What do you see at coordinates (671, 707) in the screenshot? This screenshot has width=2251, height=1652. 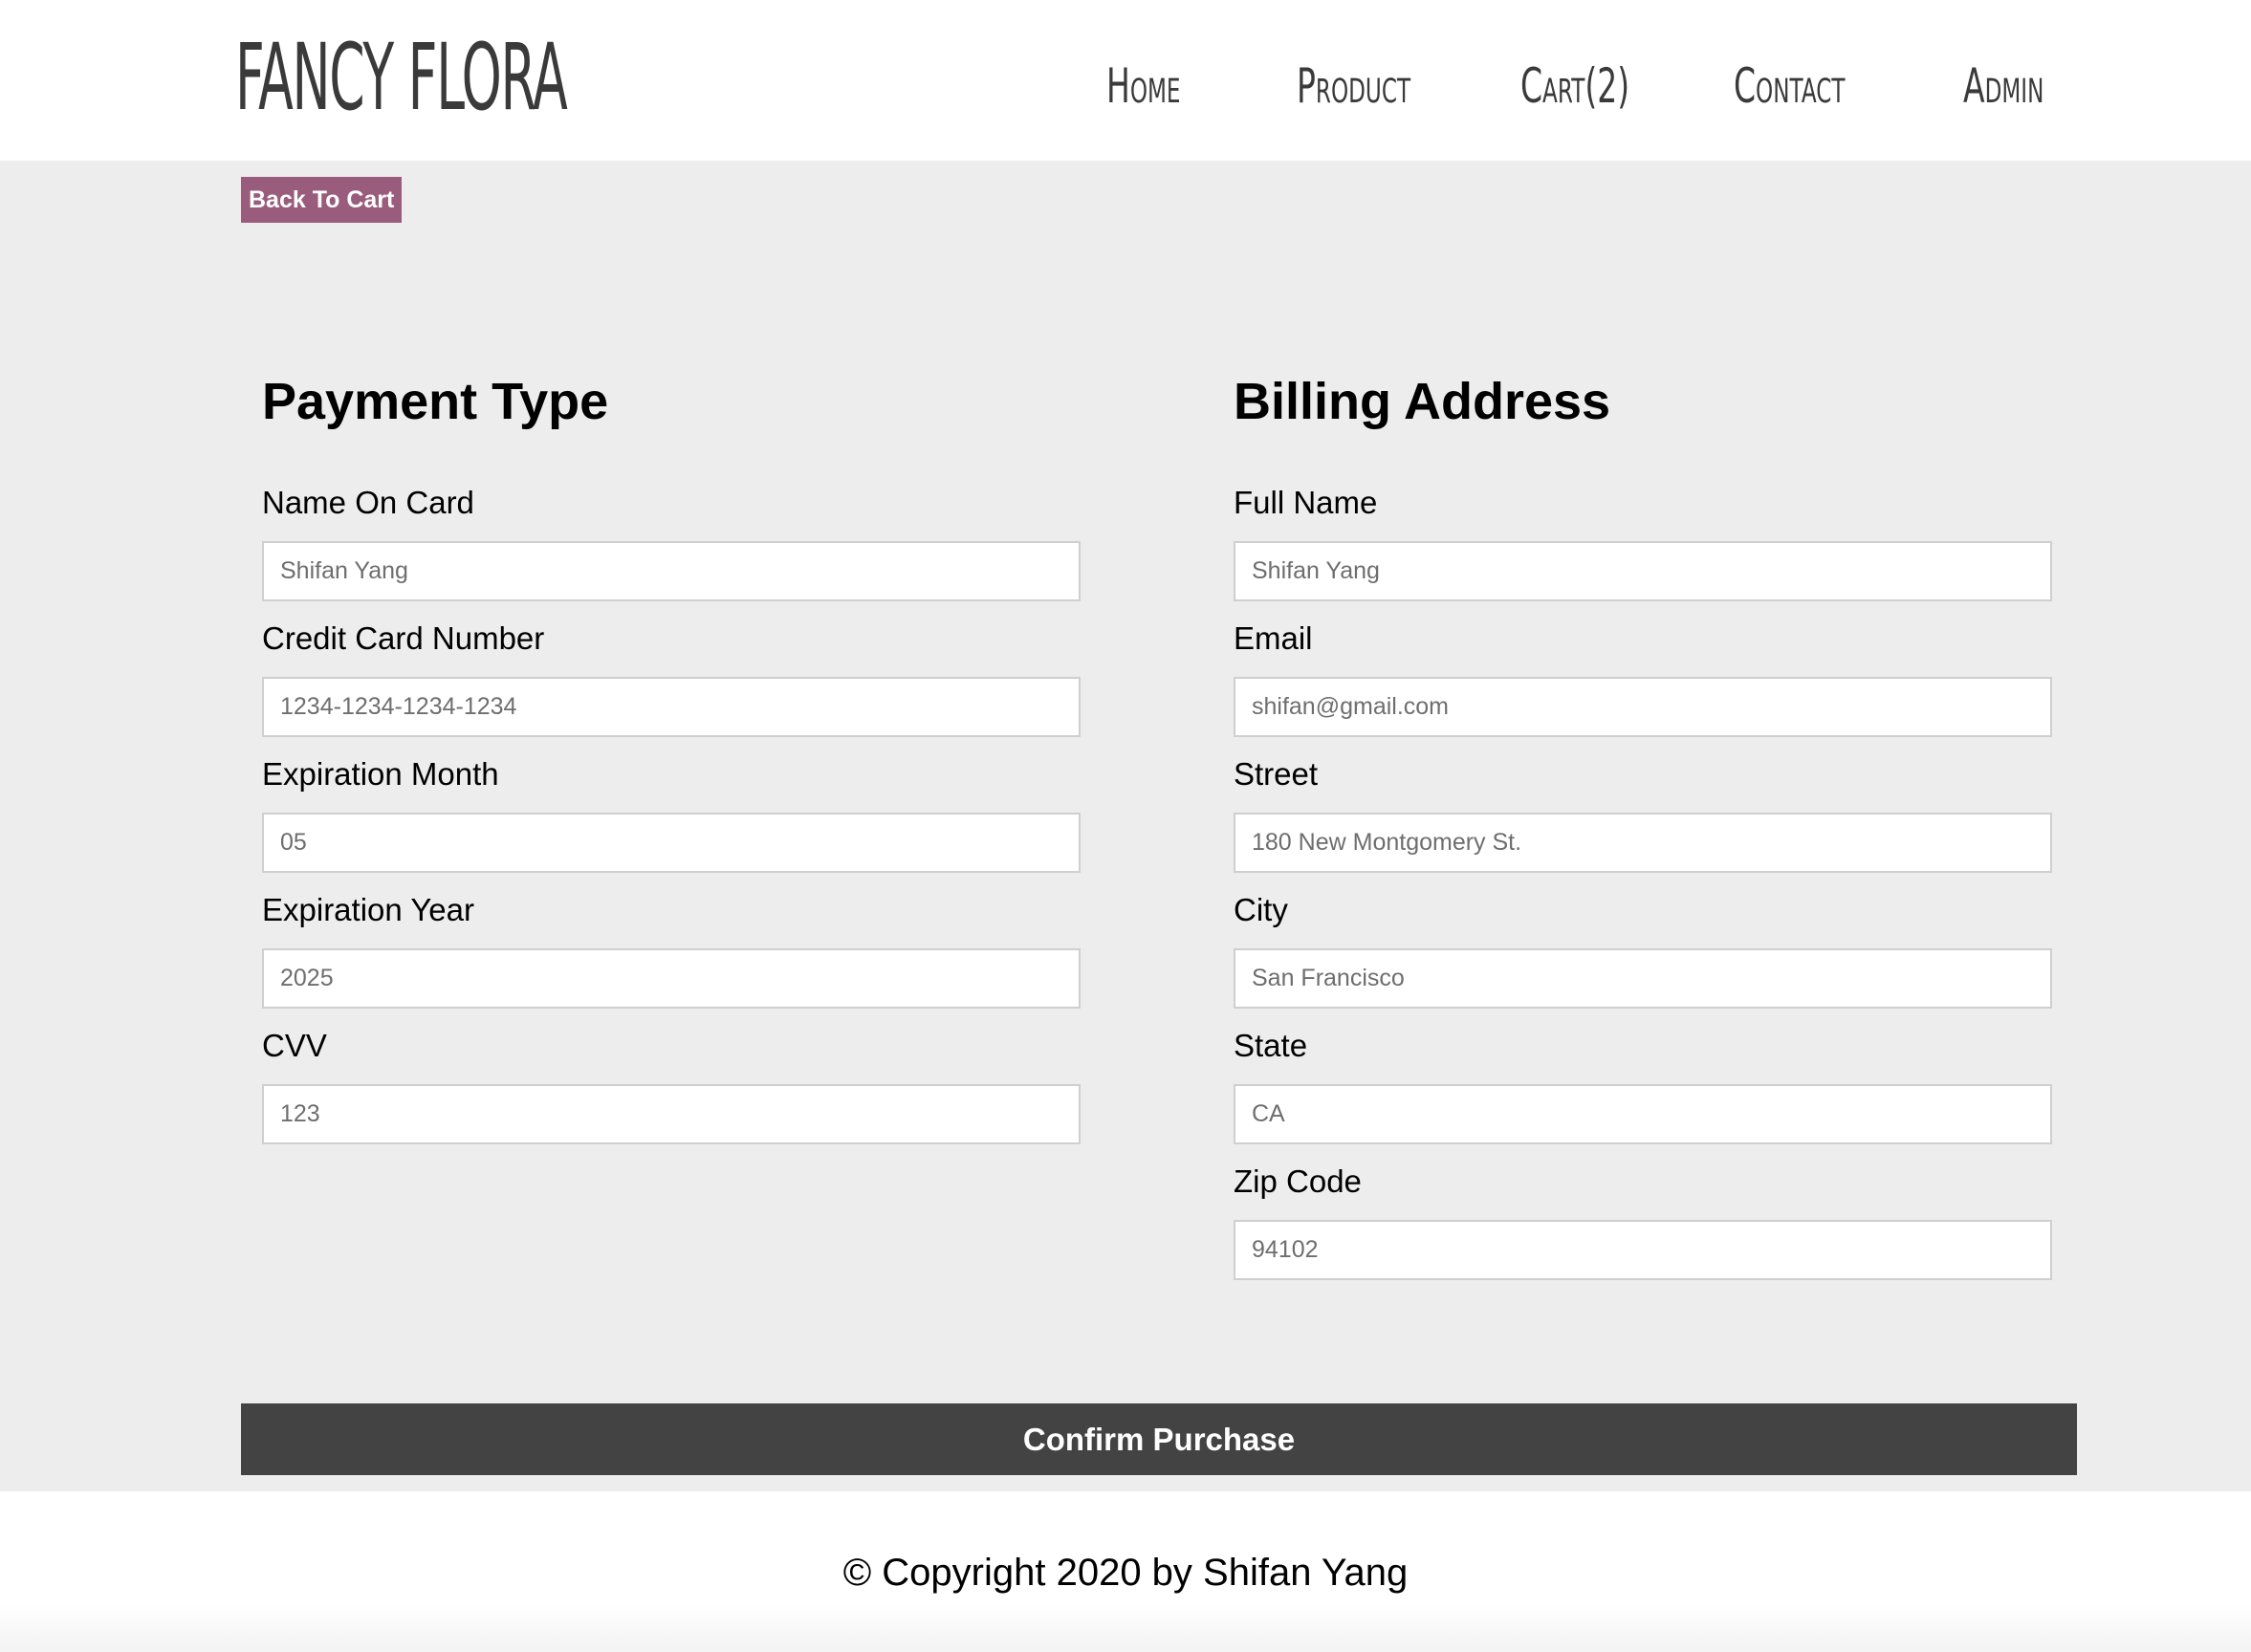 I see `card-number-input` at bounding box center [671, 707].